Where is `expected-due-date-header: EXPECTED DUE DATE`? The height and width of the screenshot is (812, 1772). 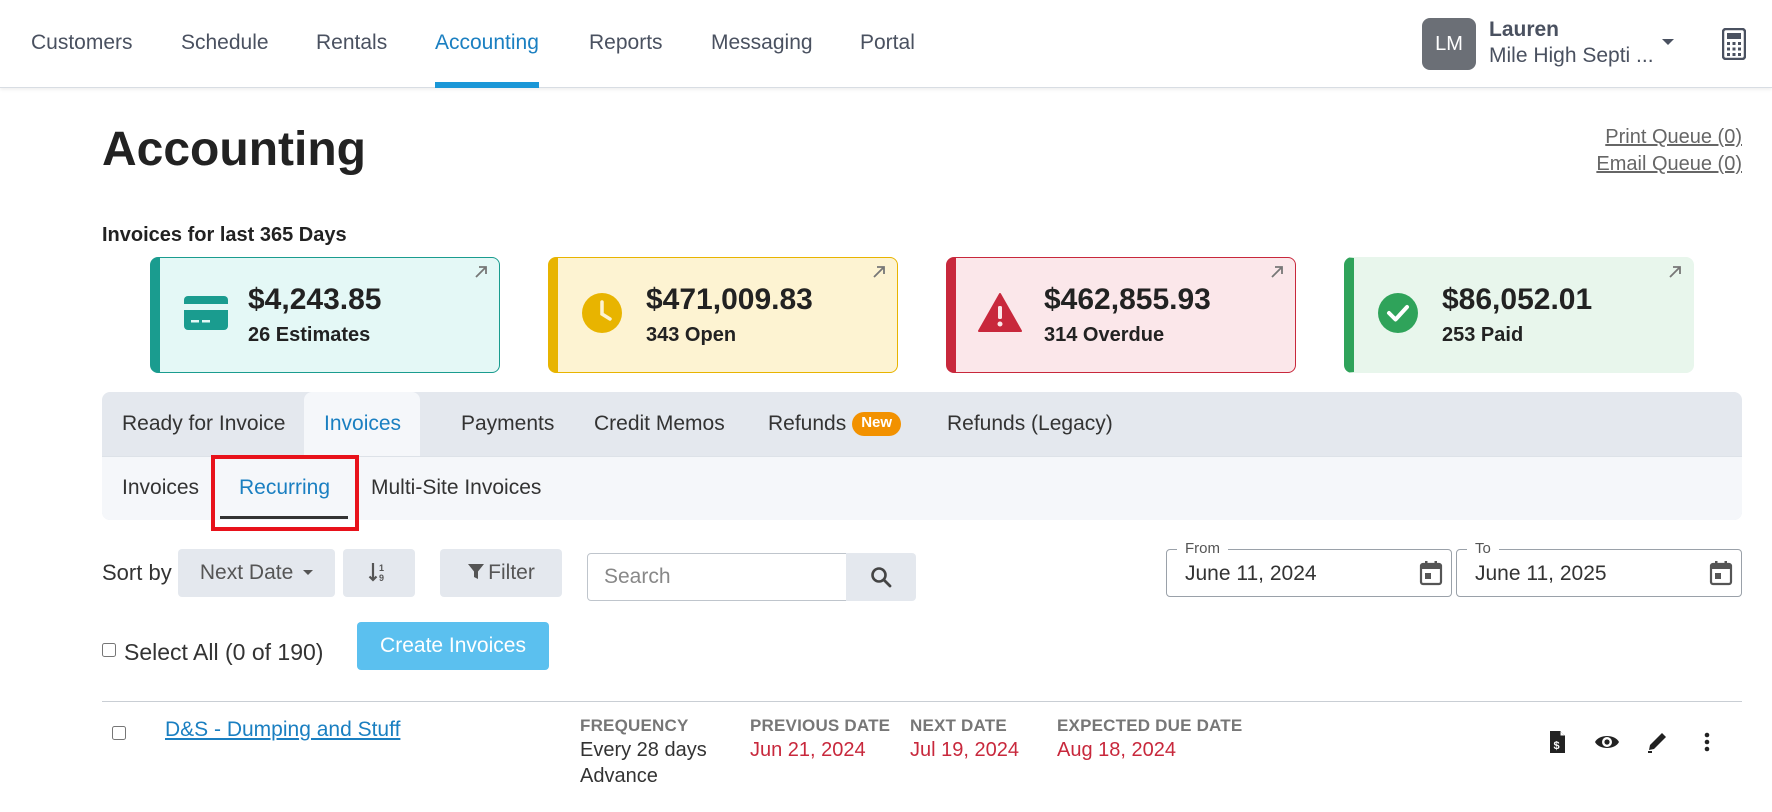 expected-due-date-header: EXPECTED DUE DATE is located at coordinates (1150, 725).